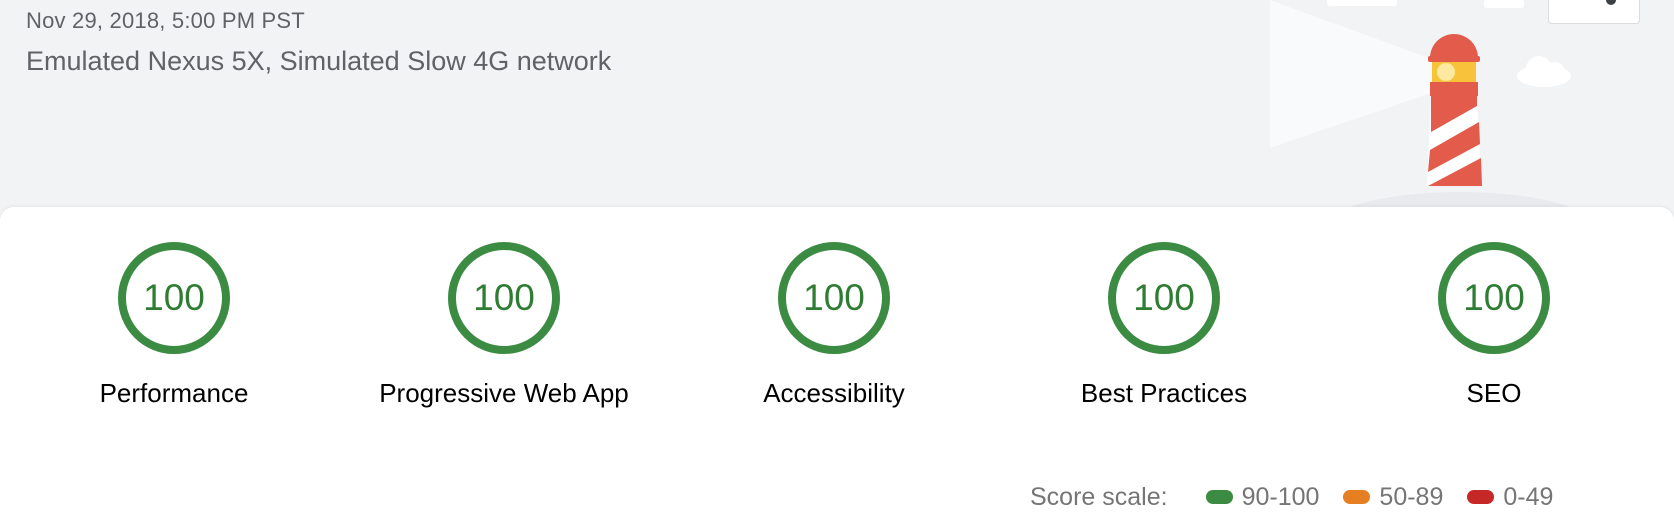 The image size is (1674, 530). I want to click on gauge-performance: 100 Performance, so click(174, 325).